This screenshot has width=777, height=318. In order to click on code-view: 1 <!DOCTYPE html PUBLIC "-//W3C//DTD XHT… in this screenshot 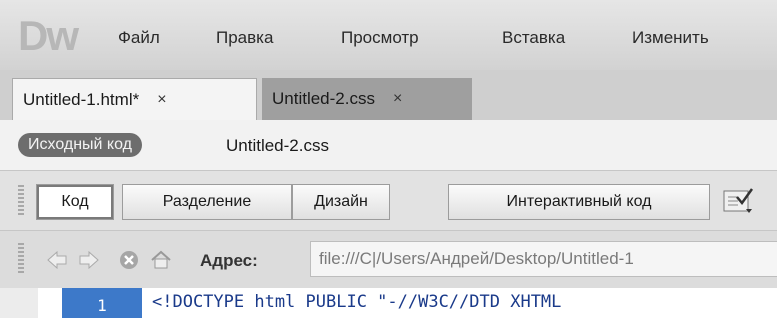, I will do `click(388, 303)`.